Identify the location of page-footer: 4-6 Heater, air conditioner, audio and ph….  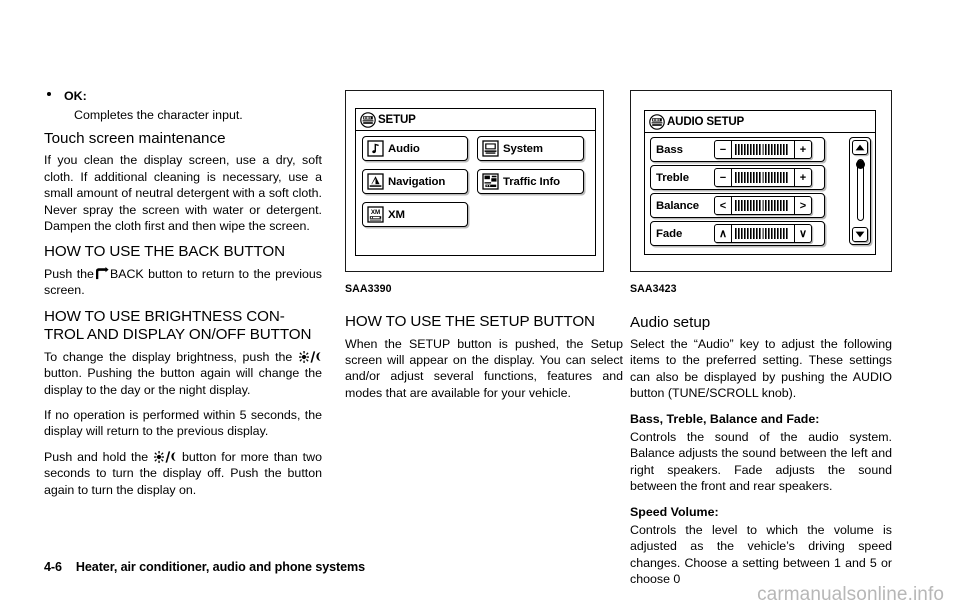
(204, 567).